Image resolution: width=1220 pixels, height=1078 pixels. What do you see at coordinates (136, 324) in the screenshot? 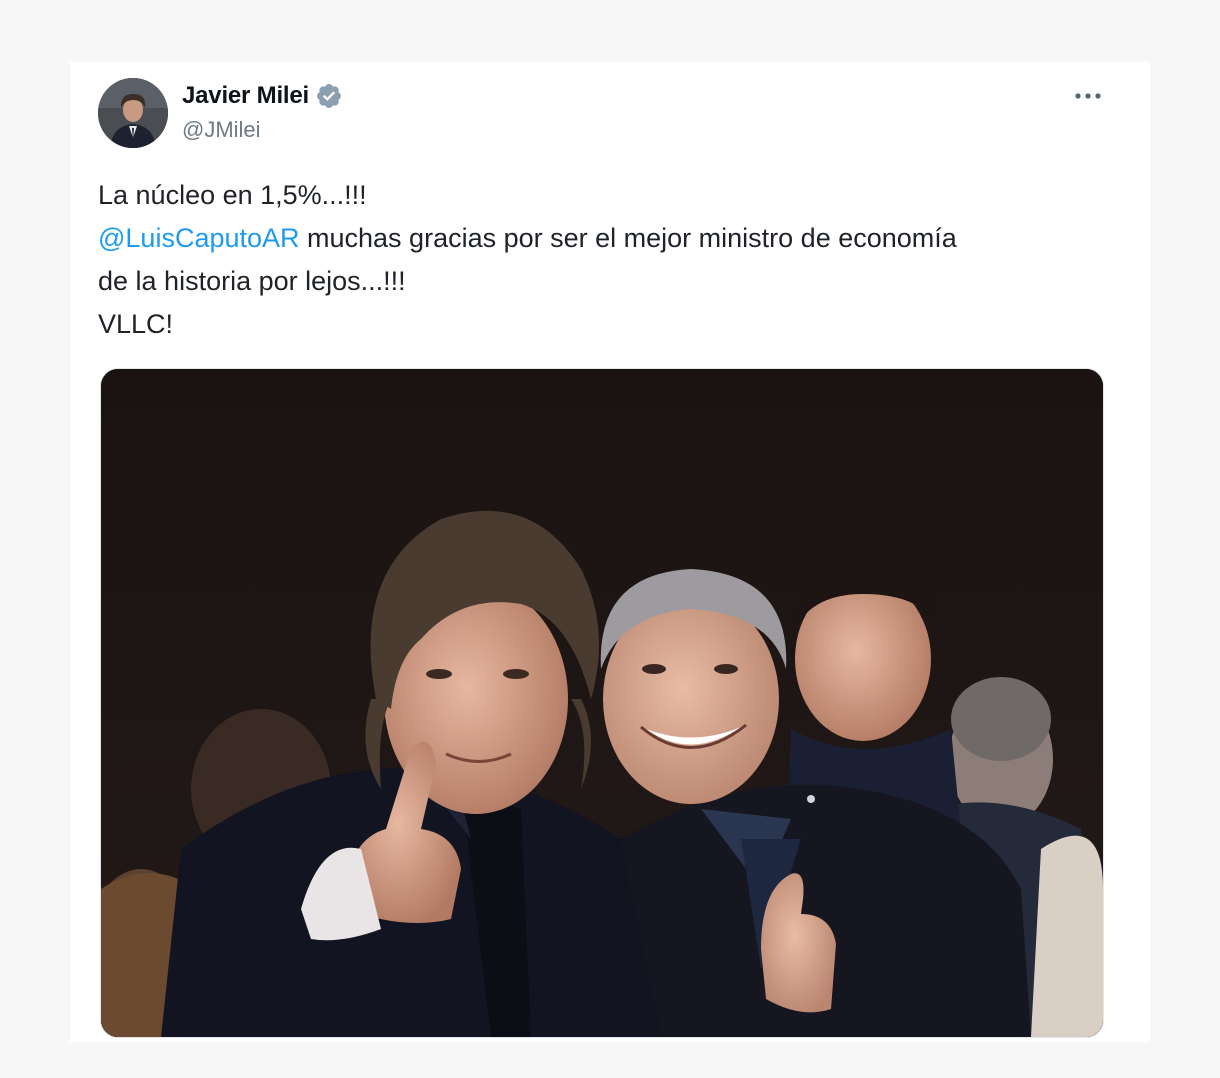
I see `tweet-text-line-4: VLLC!` at bounding box center [136, 324].